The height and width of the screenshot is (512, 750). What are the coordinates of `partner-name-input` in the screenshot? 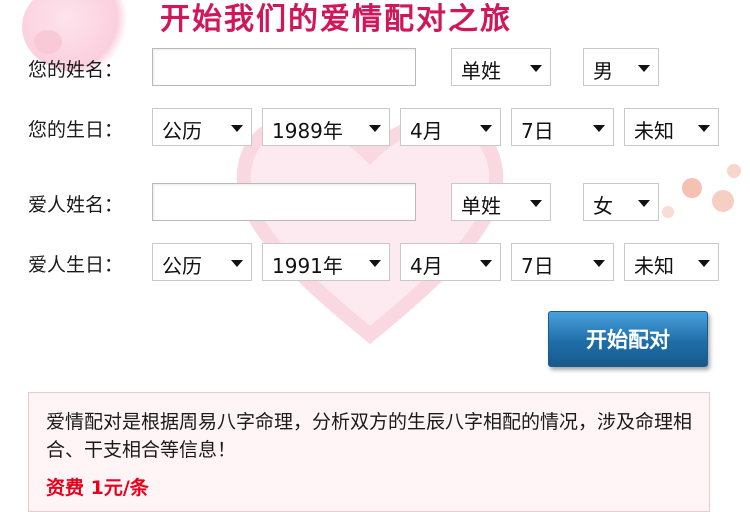 It's located at (284, 202).